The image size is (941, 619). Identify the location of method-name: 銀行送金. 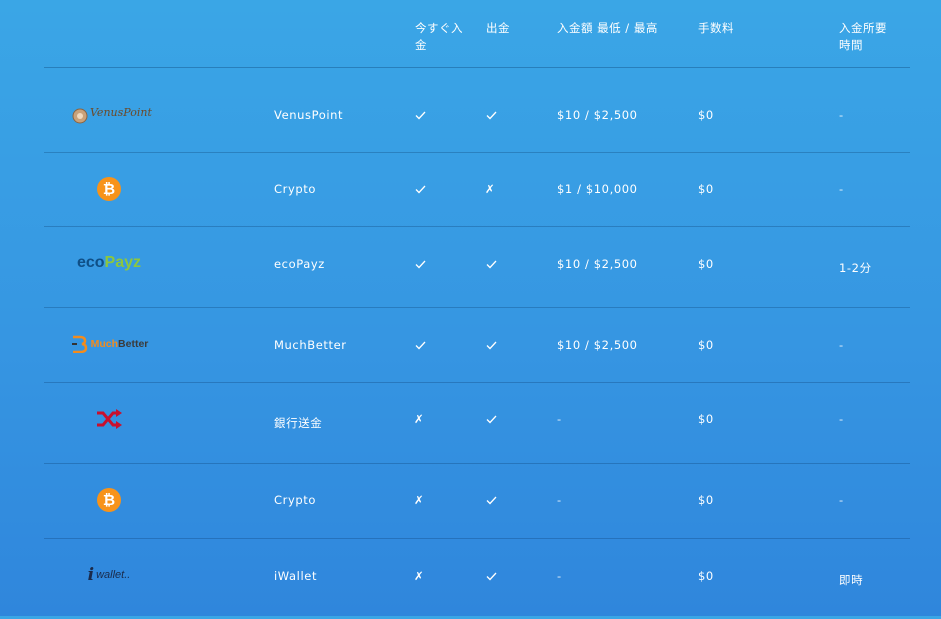
(298, 423).